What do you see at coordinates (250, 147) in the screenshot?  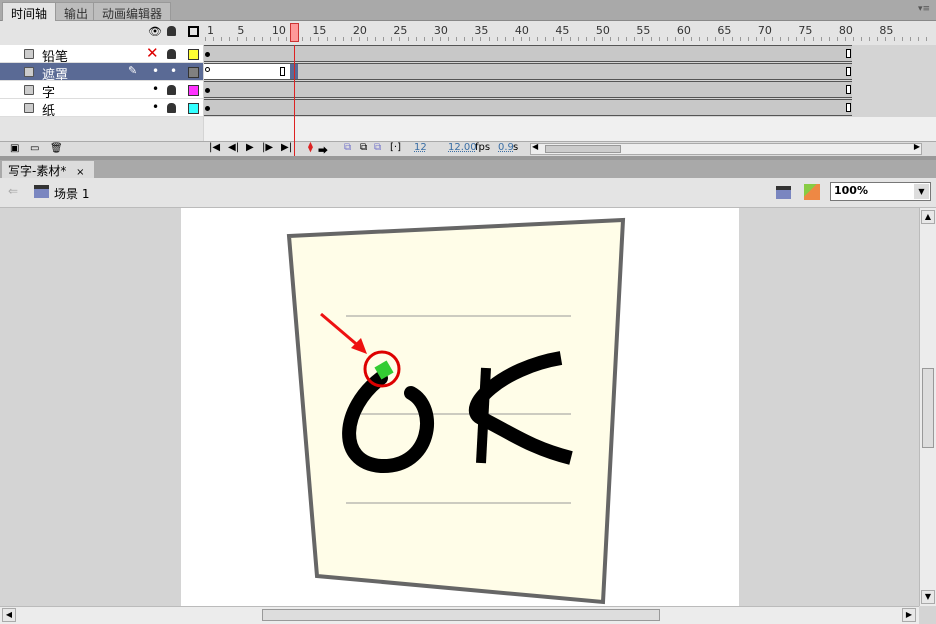 I see `play-icon: ▶` at bounding box center [250, 147].